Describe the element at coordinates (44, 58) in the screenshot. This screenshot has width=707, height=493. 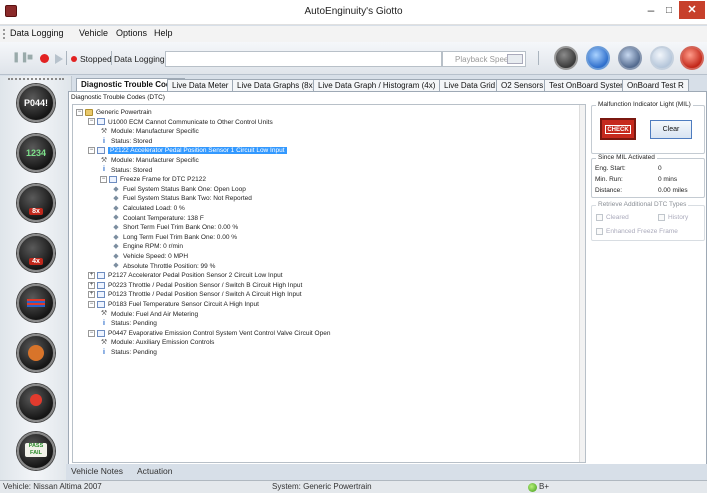
I see `record-icon` at that location.